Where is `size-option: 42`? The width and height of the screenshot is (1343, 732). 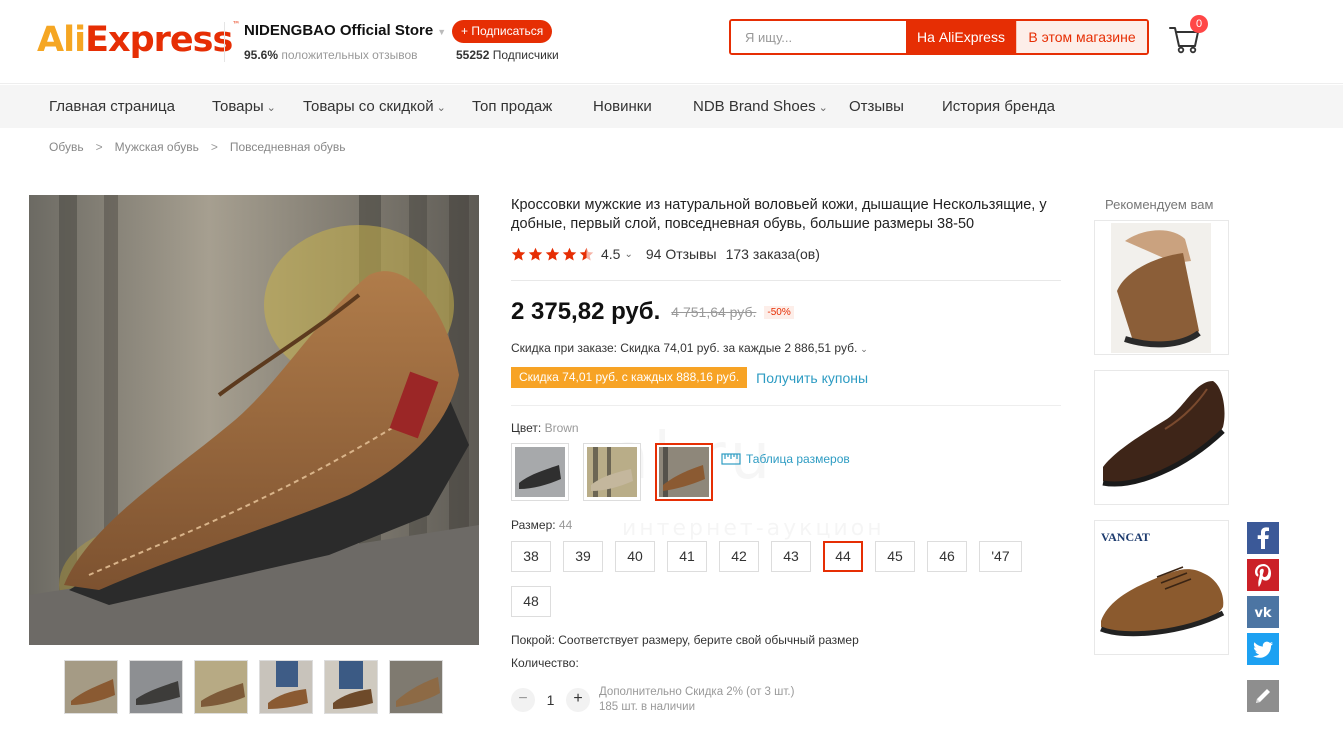 size-option: 42 is located at coordinates (739, 556).